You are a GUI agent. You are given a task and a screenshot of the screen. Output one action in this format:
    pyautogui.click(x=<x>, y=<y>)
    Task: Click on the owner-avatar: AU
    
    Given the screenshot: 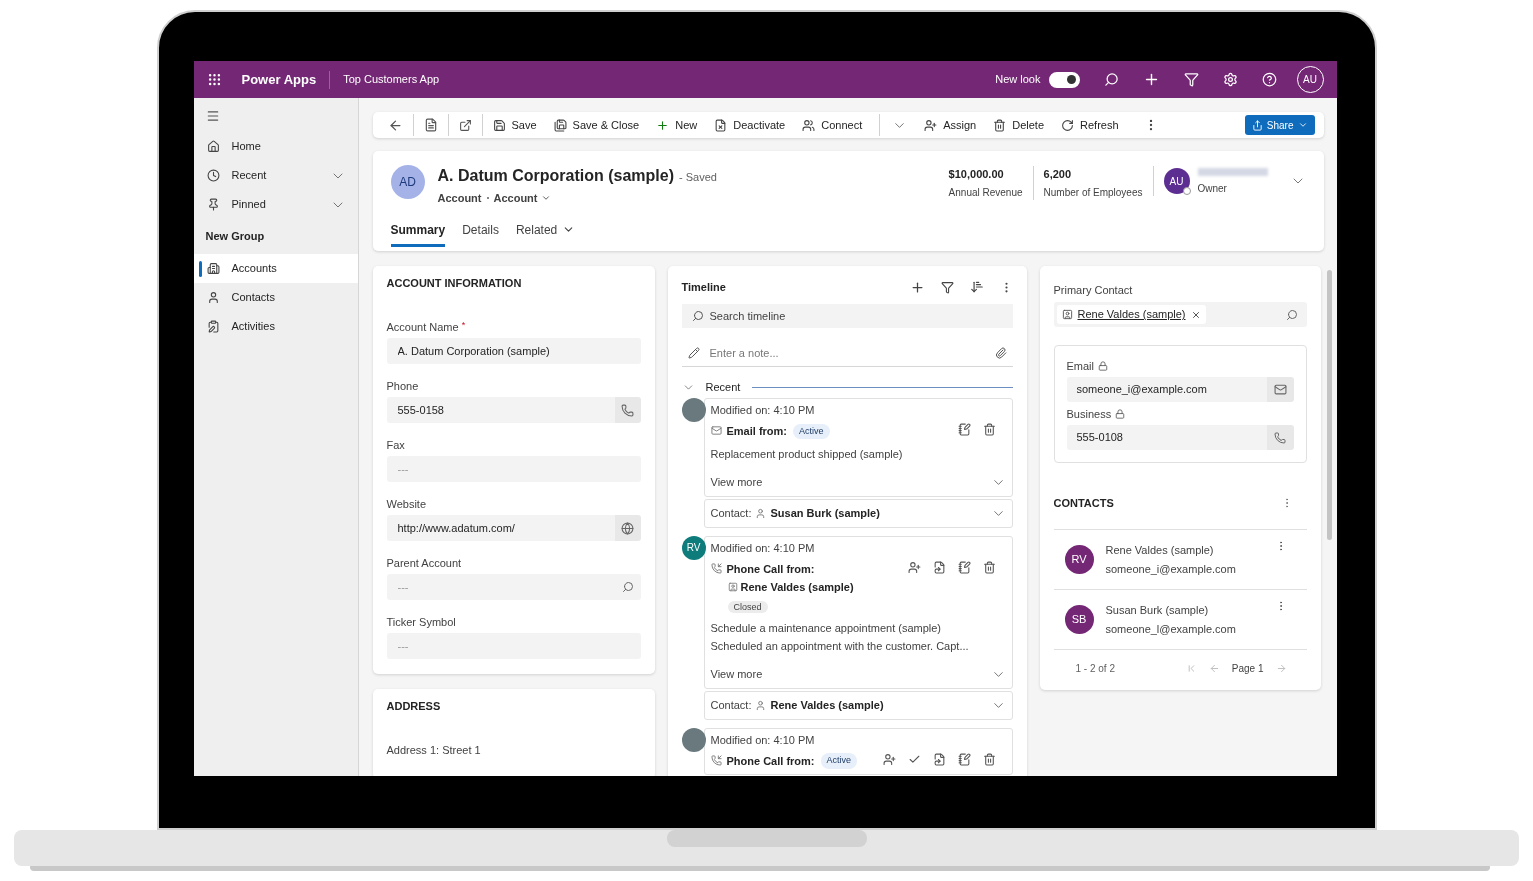 What is the action you would take?
    pyautogui.click(x=1176, y=181)
    